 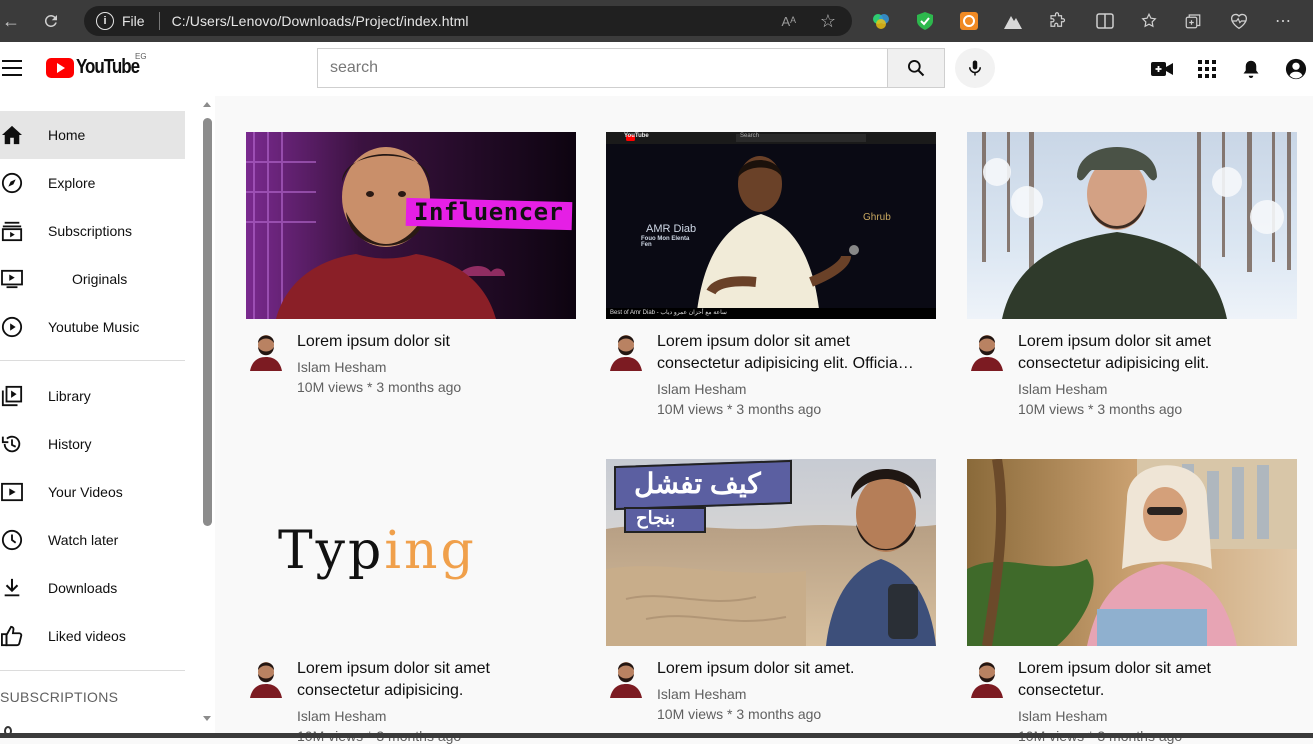 I want to click on youtube-play-icon, so click(x=60, y=67).